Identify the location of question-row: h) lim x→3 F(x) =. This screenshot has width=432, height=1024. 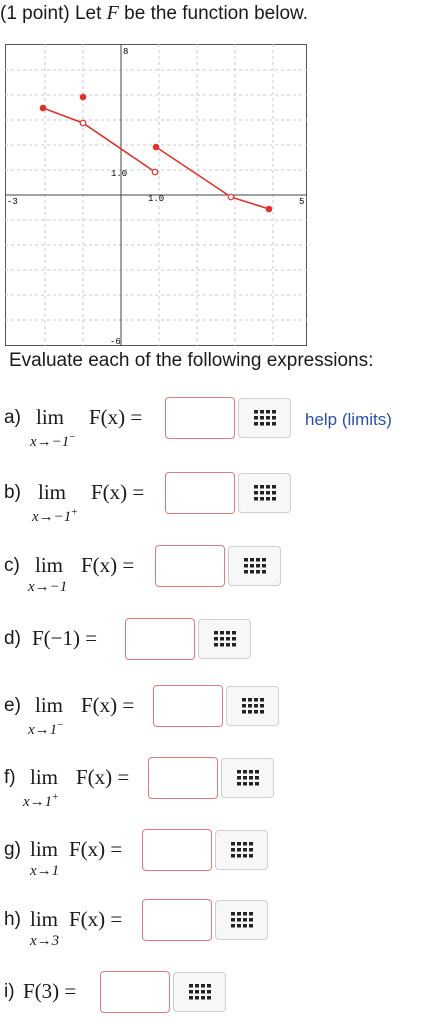
(216, 924).